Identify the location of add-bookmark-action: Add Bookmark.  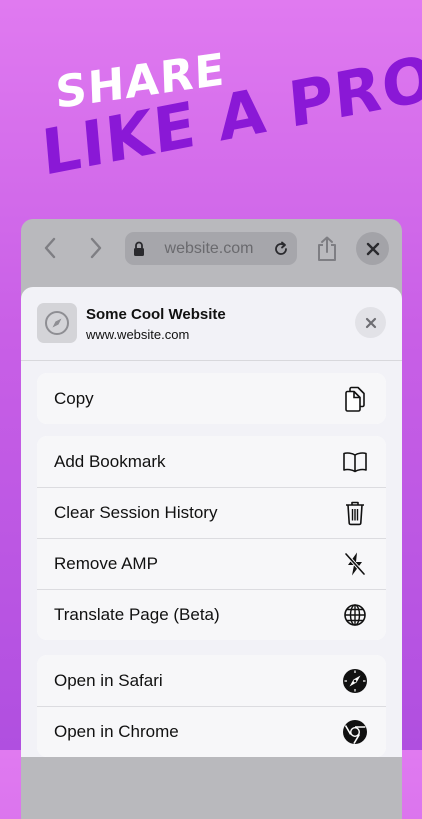
(211, 461).